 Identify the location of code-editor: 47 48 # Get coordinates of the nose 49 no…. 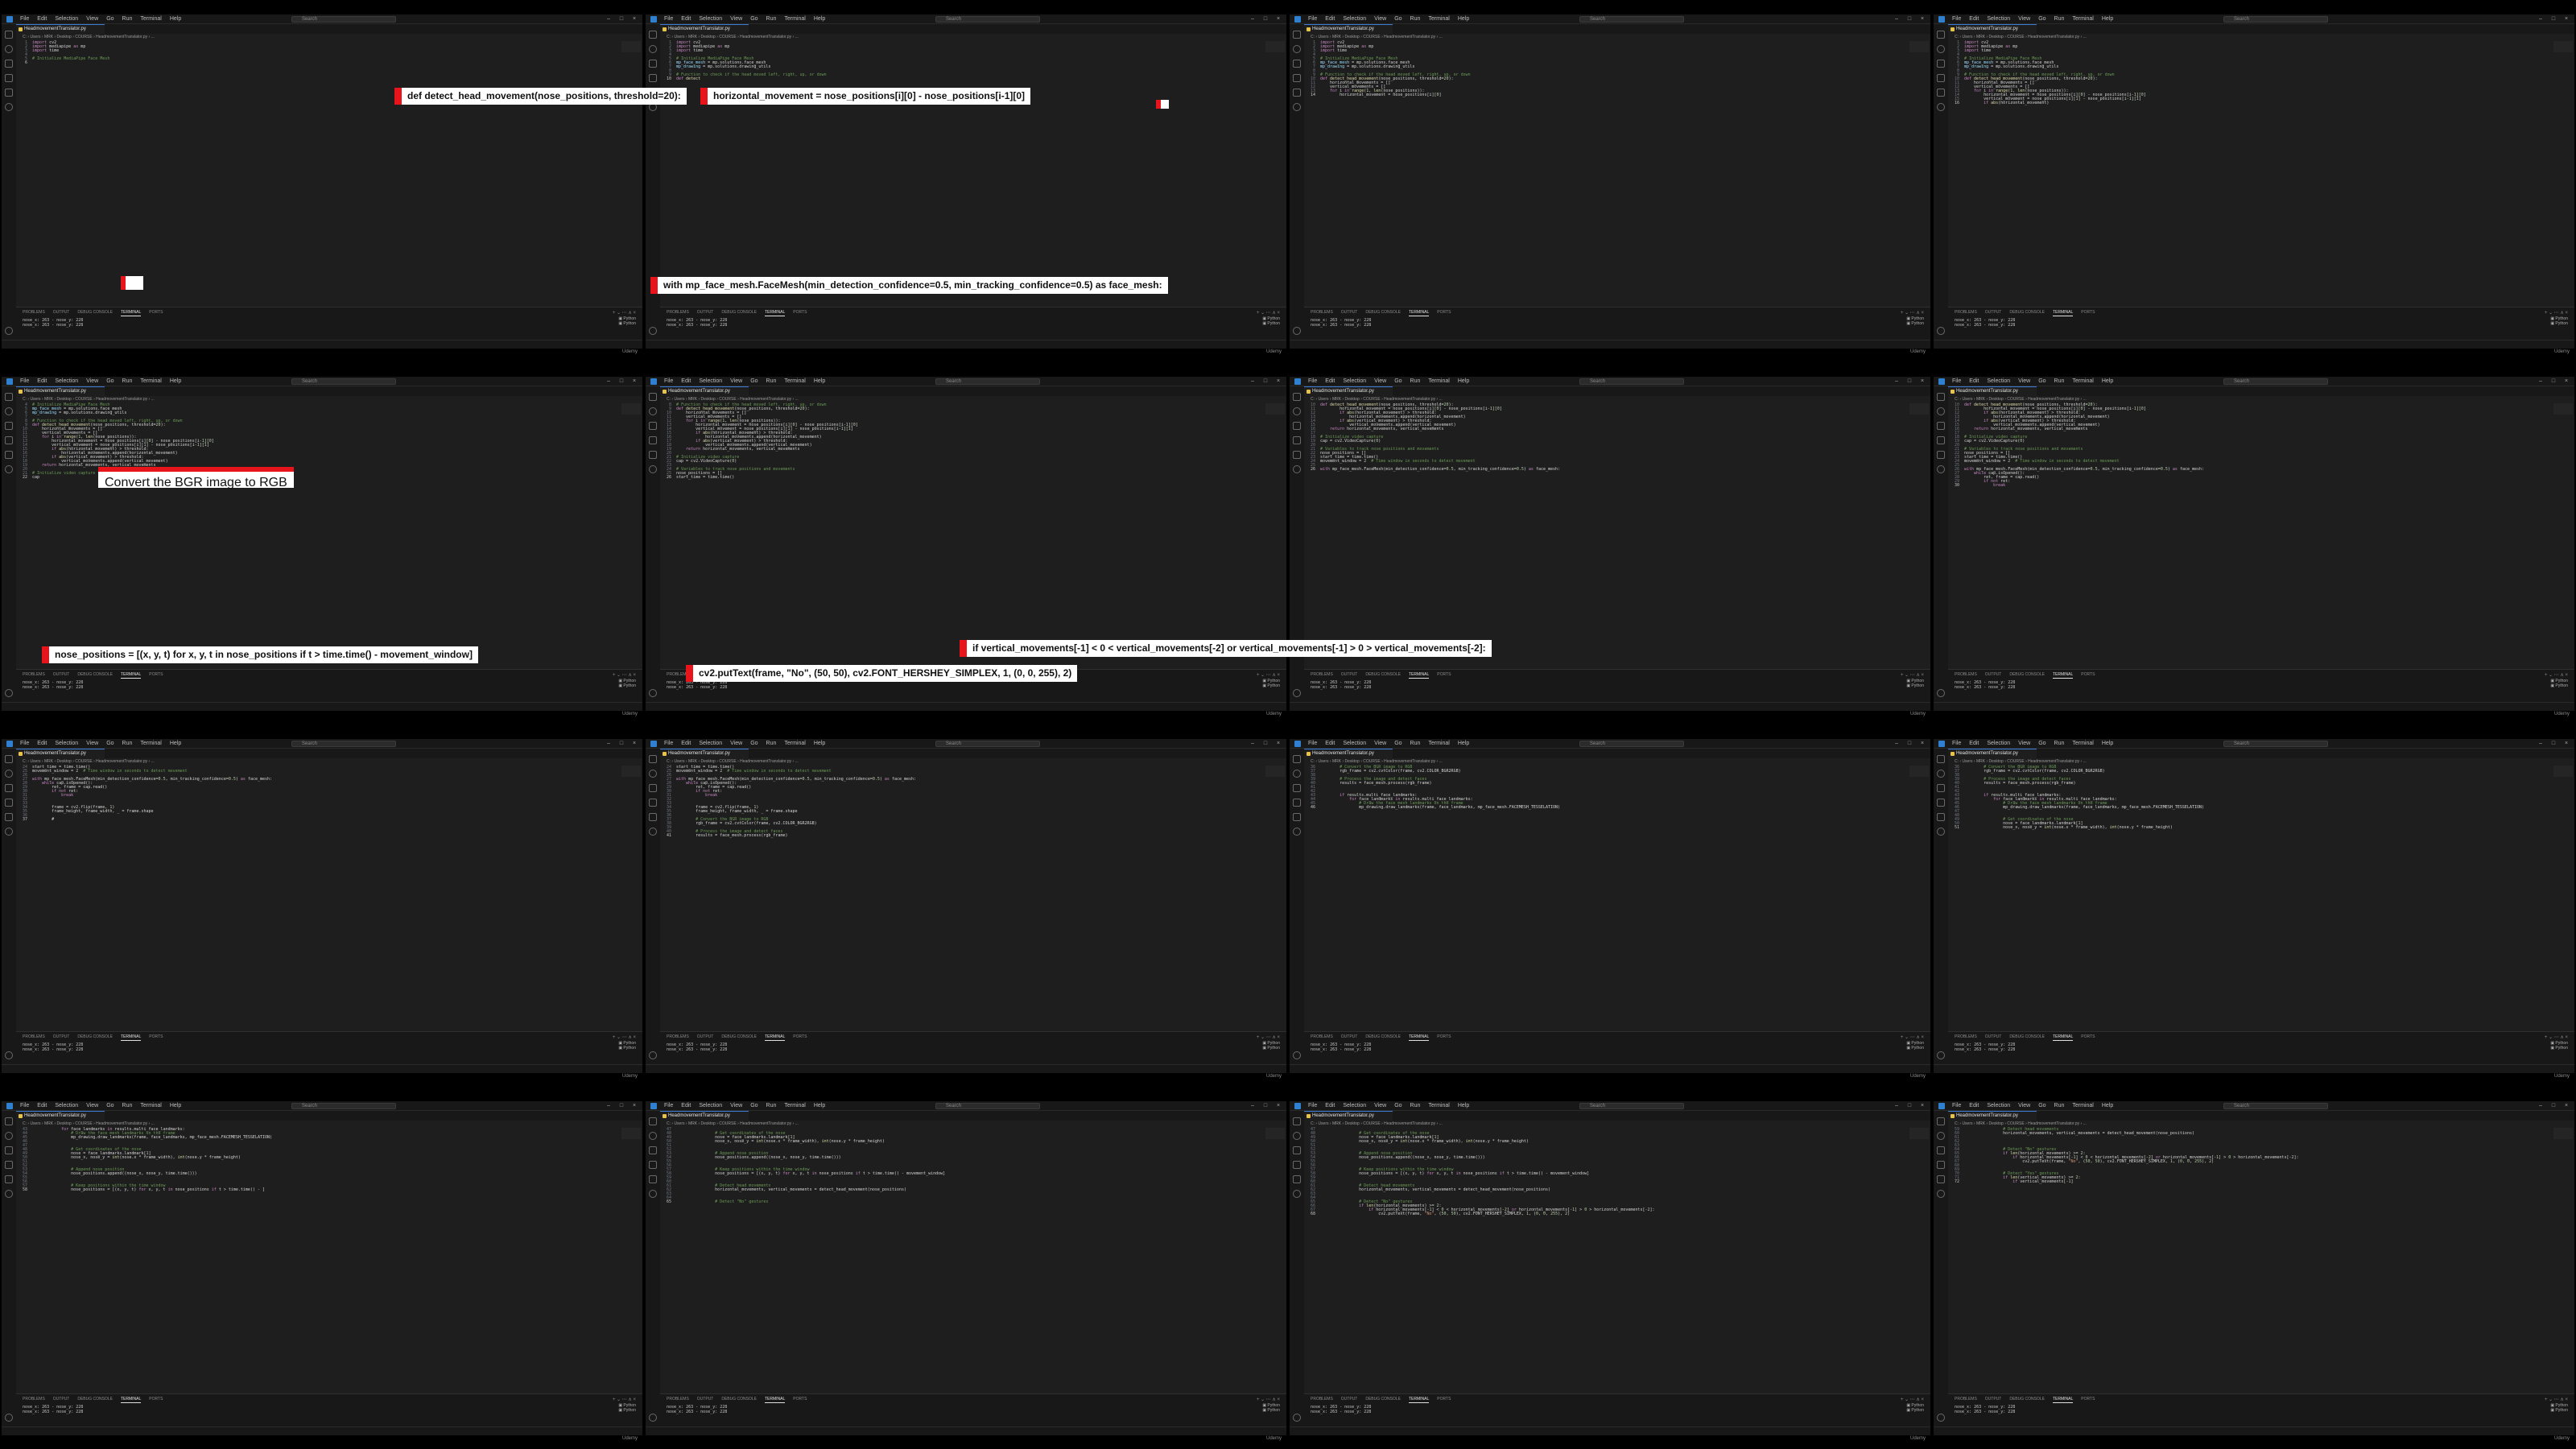
(966, 1260).